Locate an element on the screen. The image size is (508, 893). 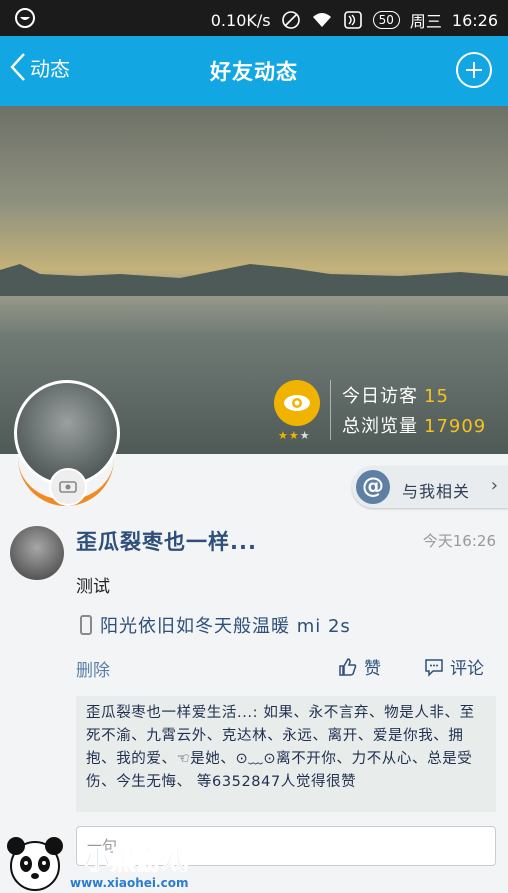
crown-icon is located at coordinates (68, 487).